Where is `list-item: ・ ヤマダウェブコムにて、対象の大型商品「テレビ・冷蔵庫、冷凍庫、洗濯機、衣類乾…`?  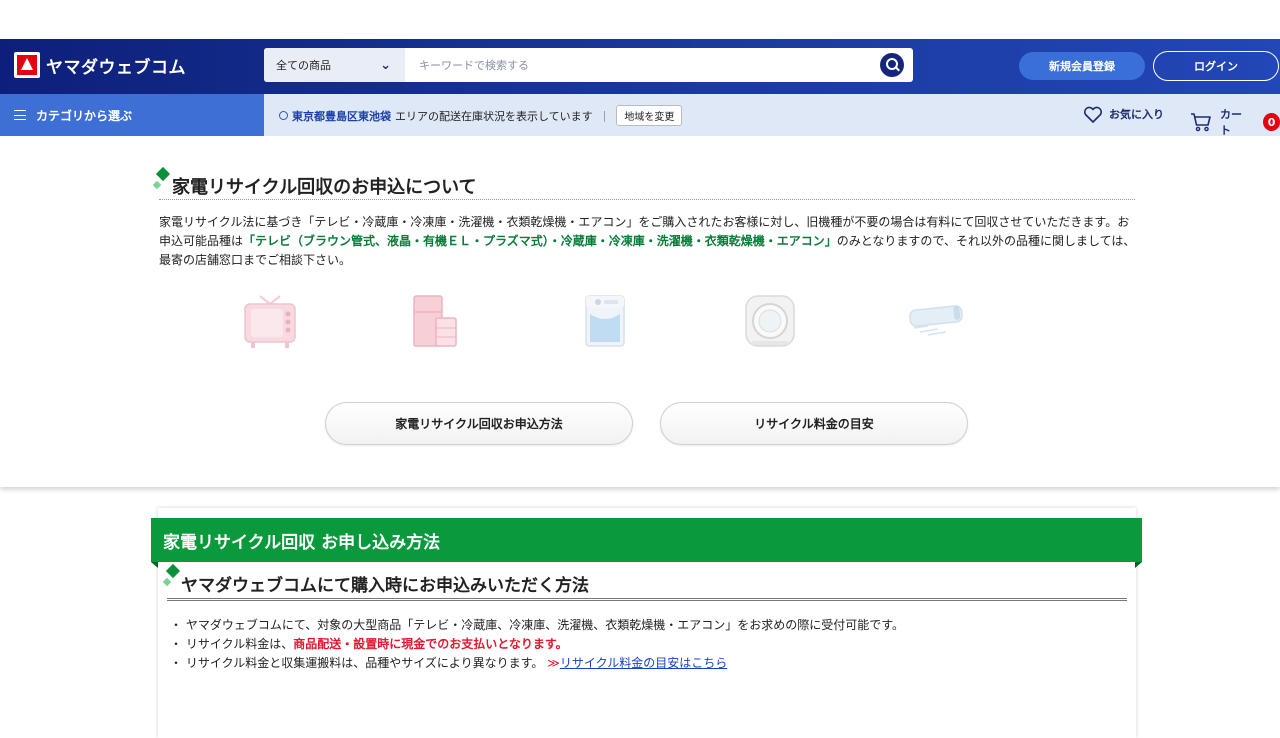
list-item: ・ ヤマダウェブコムにて、対象の大型商品「テレビ・冷蔵庫、冷凍庫、洗濯機、衣類乾… is located at coordinates (537, 625).